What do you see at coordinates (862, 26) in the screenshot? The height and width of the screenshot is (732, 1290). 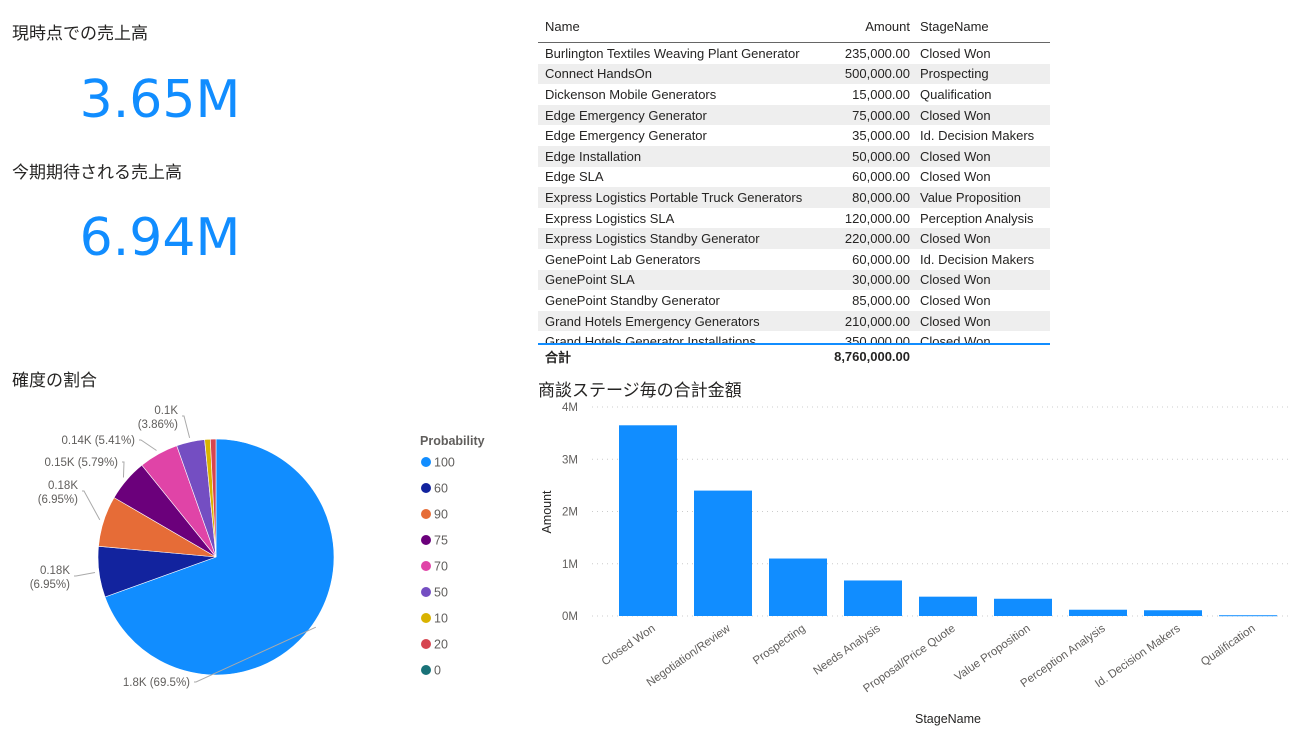 I see `column-header-amount: Amount` at bounding box center [862, 26].